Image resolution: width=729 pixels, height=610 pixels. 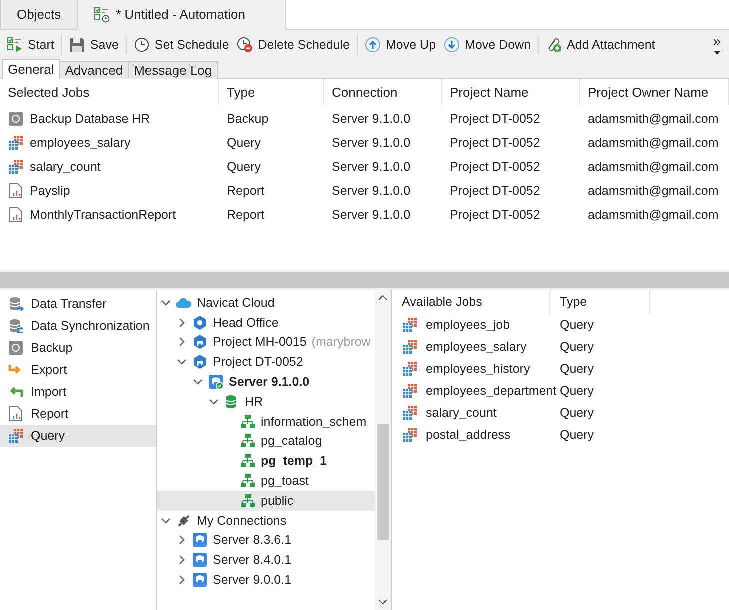 I want to click on document-tab: * Untitled - Automation, so click(x=181, y=15).